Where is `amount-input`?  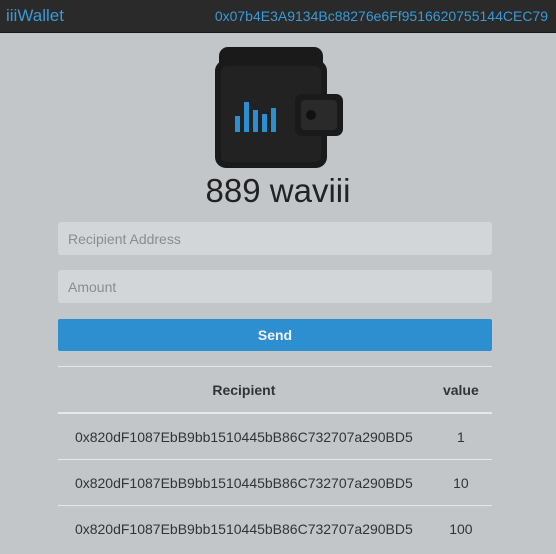
amount-input is located at coordinates (275, 286).